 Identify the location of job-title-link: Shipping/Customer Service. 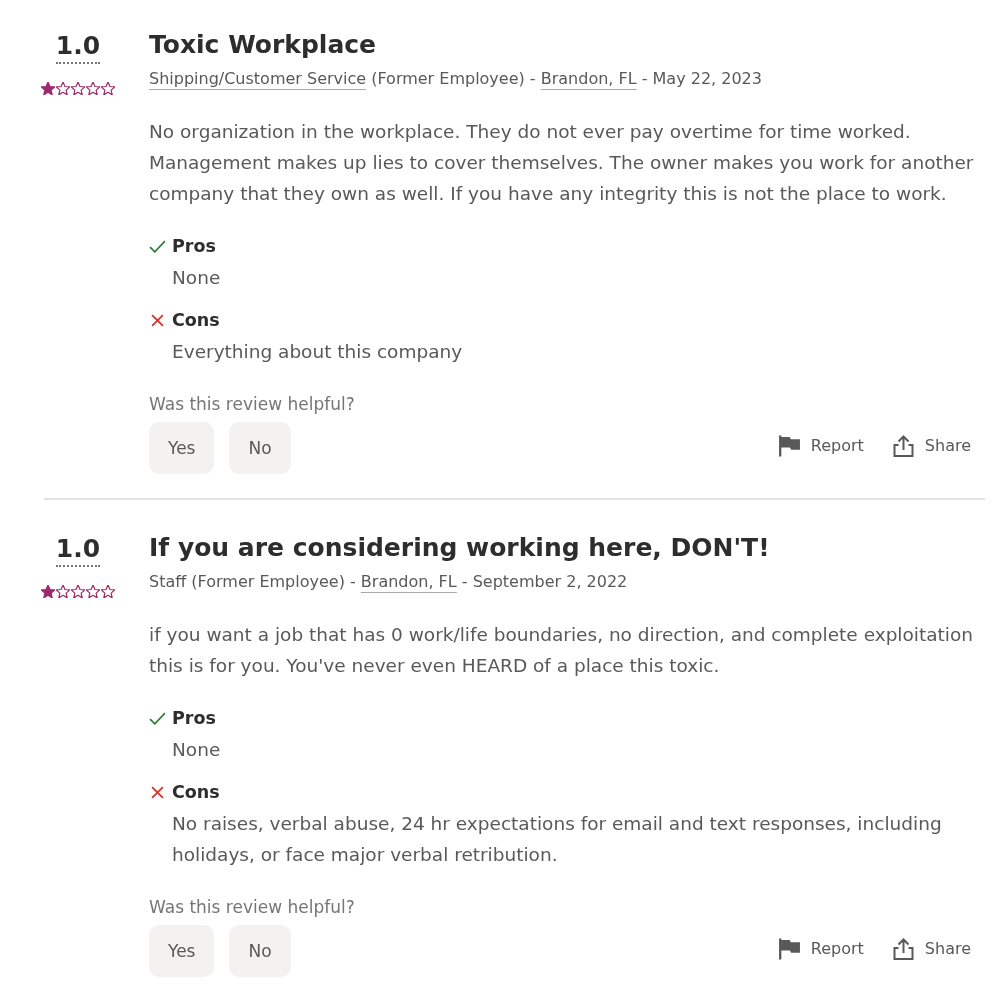
(258, 78).